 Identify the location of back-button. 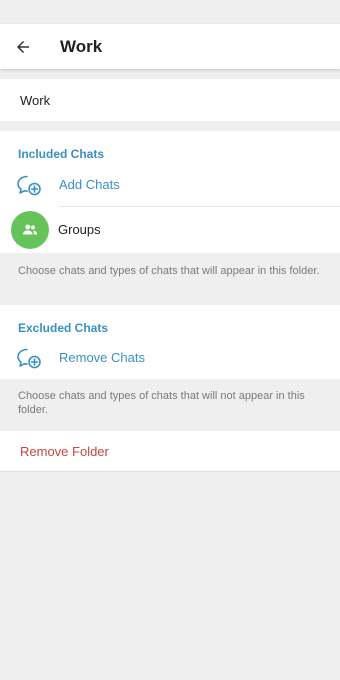
(23, 46).